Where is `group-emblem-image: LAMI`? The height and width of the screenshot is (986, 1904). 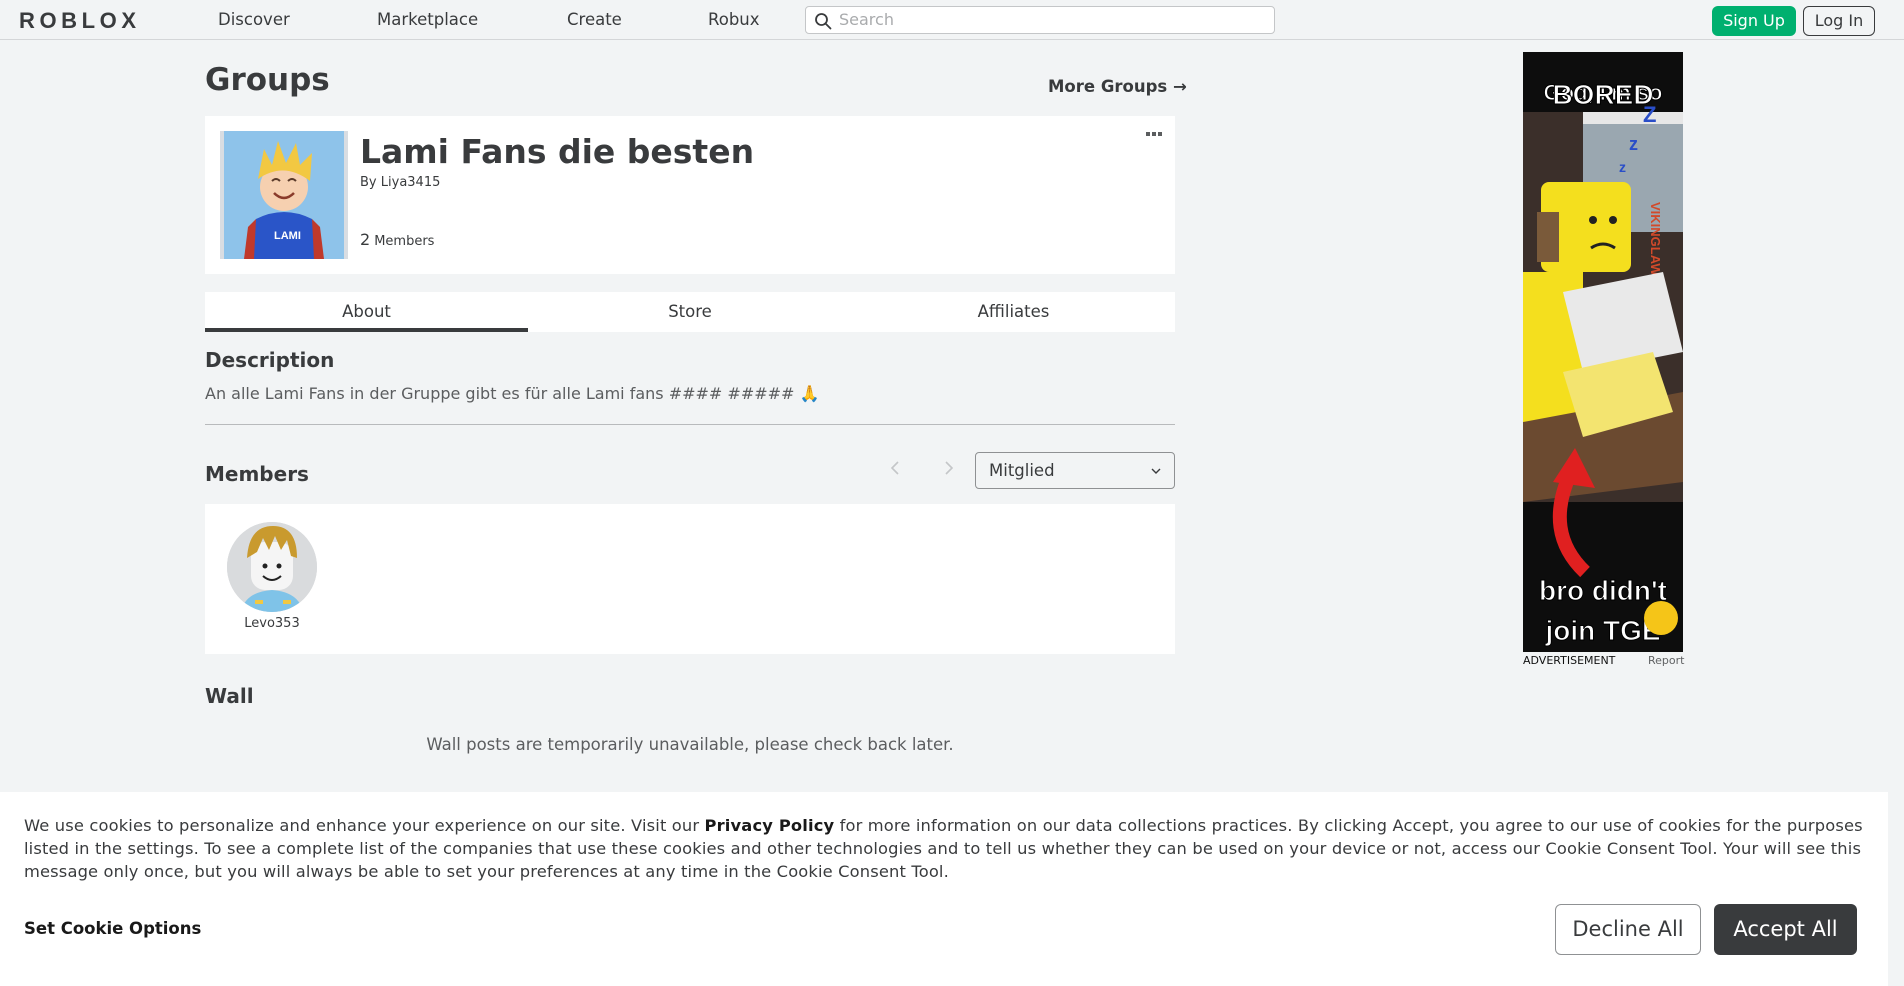 group-emblem-image: LAMI is located at coordinates (284, 195).